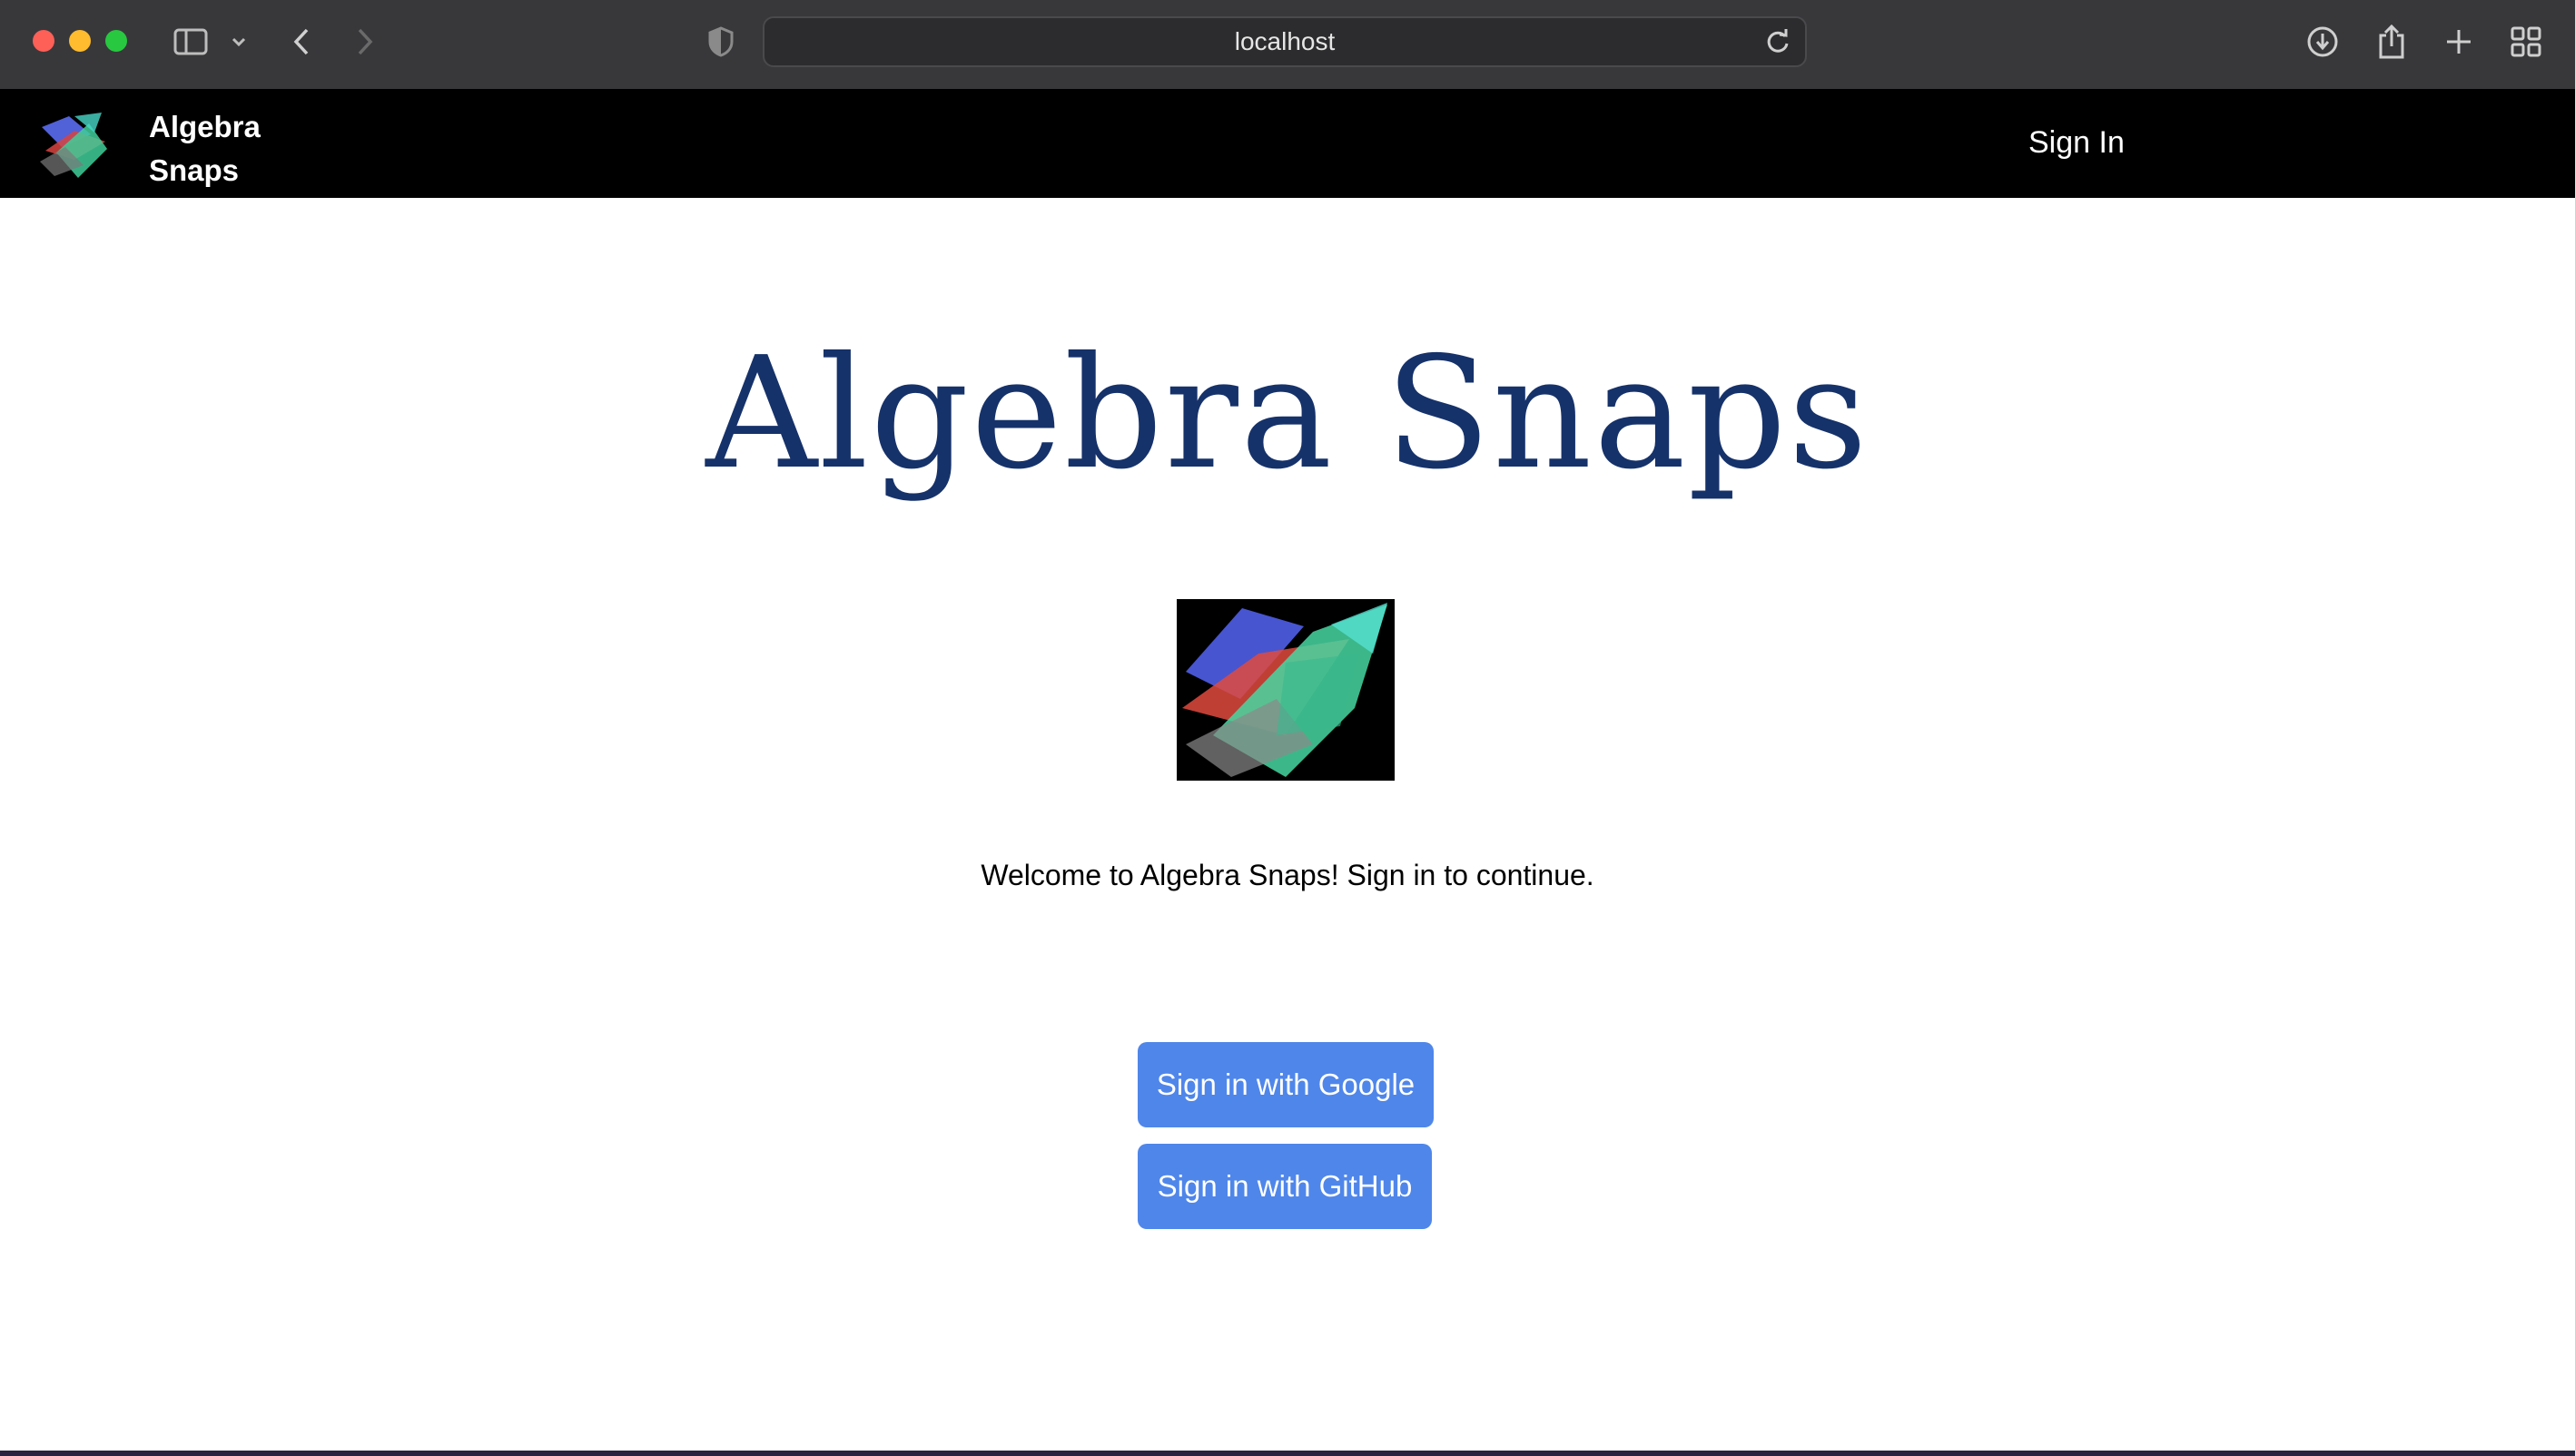 This screenshot has height=1456, width=2575. What do you see at coordinates (238, 42) in the screenshot?
I see `chevron-down-icon` at bounding box center [238, 42].